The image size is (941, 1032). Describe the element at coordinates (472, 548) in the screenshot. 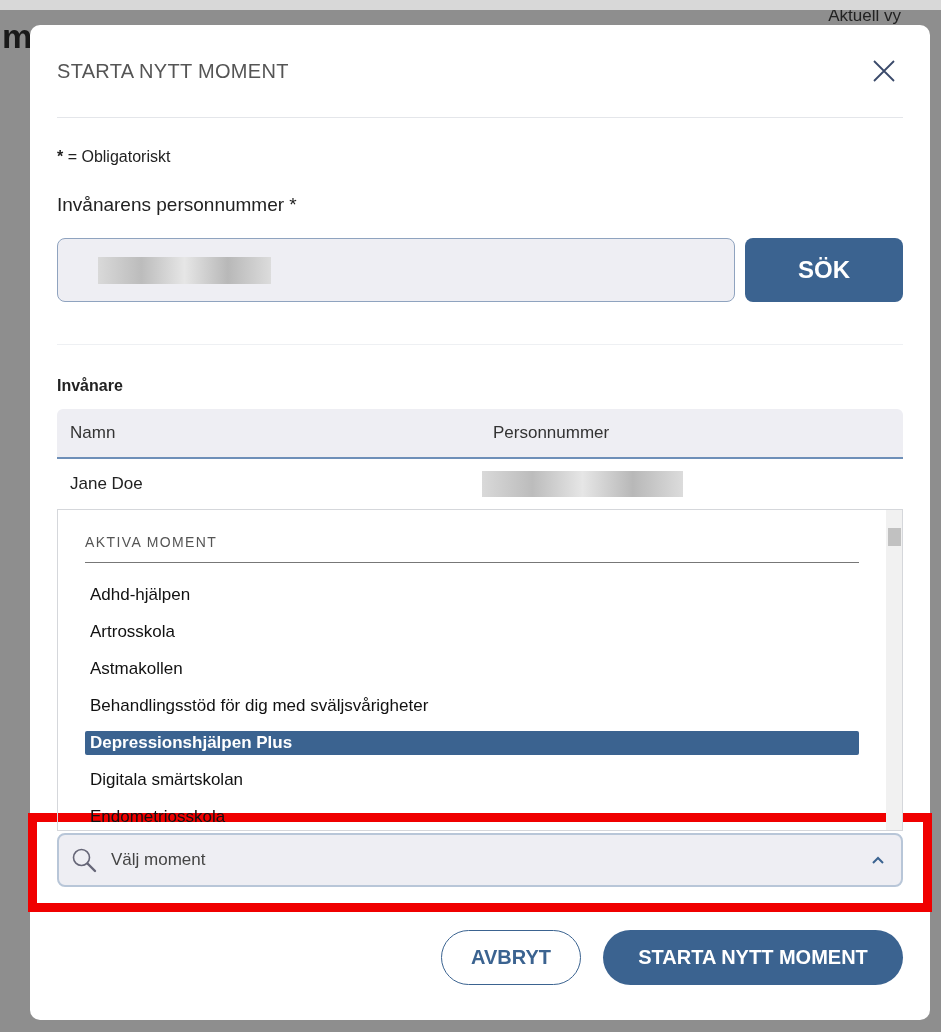

I see `group-label: AKTIVA MOMENT` at that location.